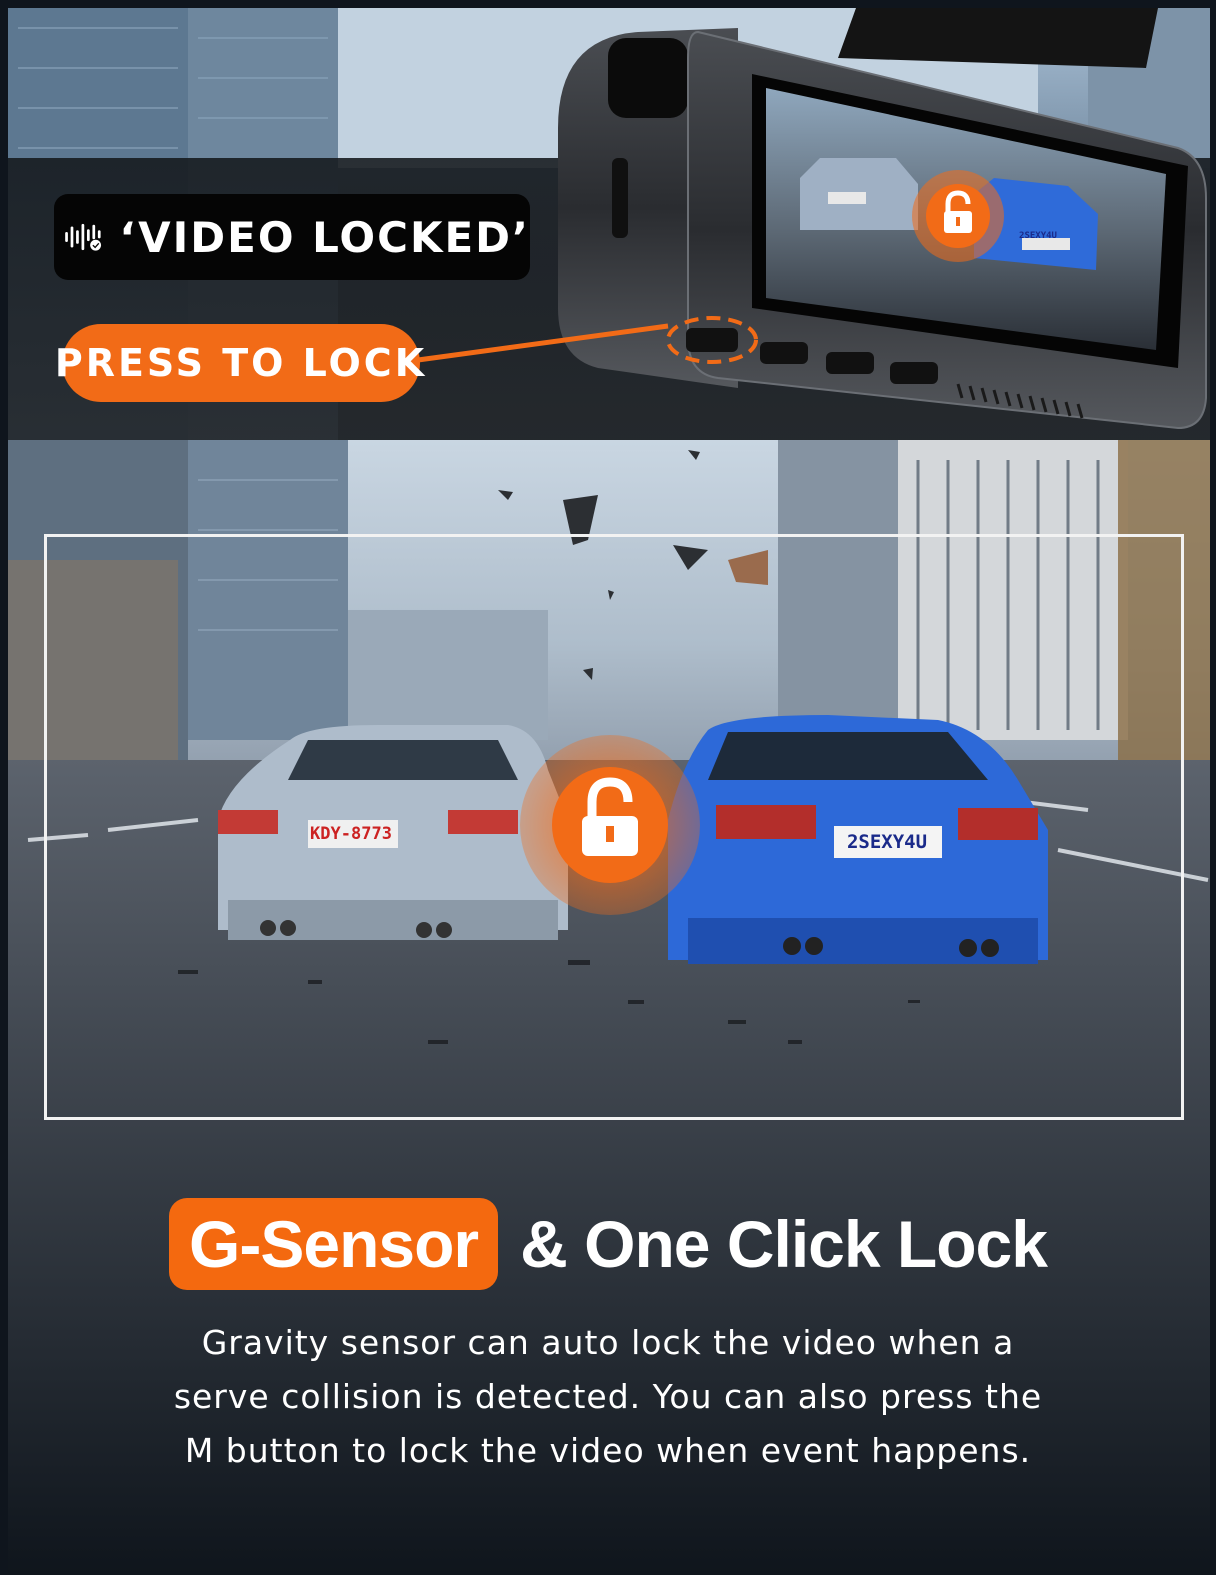  Describe the element at coordinates (324, 237) in the screenshot. I see `video-locked-label: ‘VIDEO LOCKED’` at that location.